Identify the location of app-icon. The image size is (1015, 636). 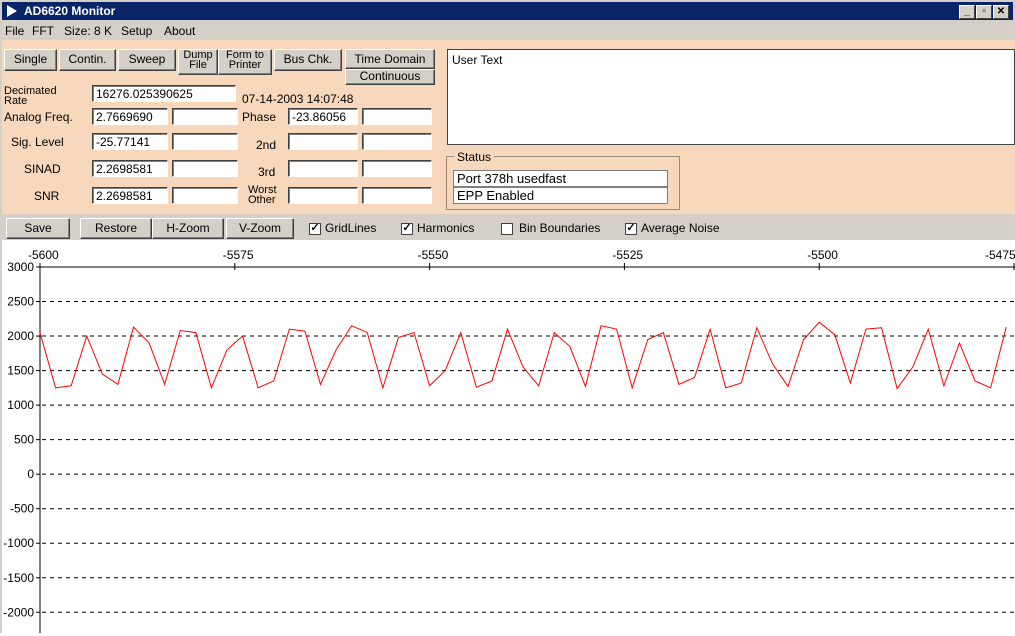
(12, 11).